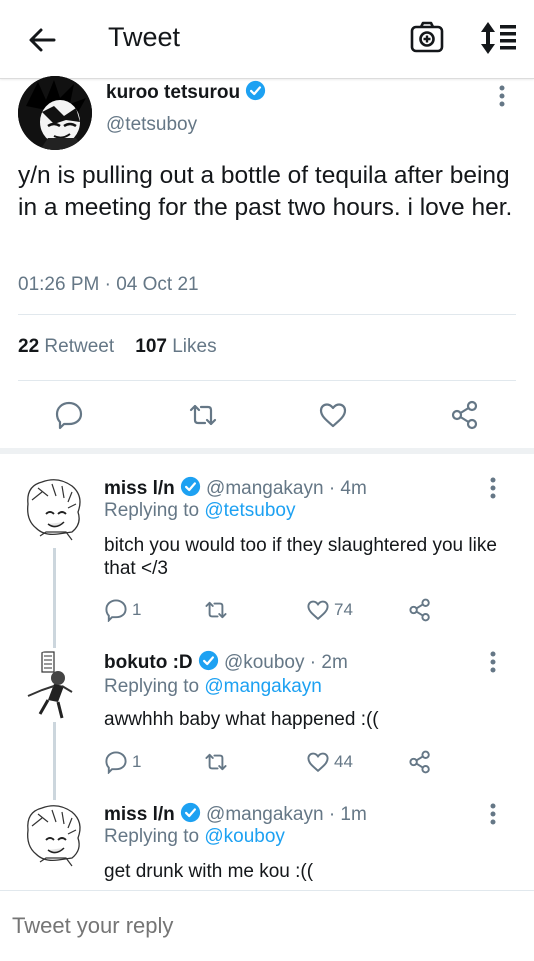  What do you see at coordinates (209, 871) in the screenshot?
I see `reply-text: get drunk with me kou :((` at bounding box center [209, 871].